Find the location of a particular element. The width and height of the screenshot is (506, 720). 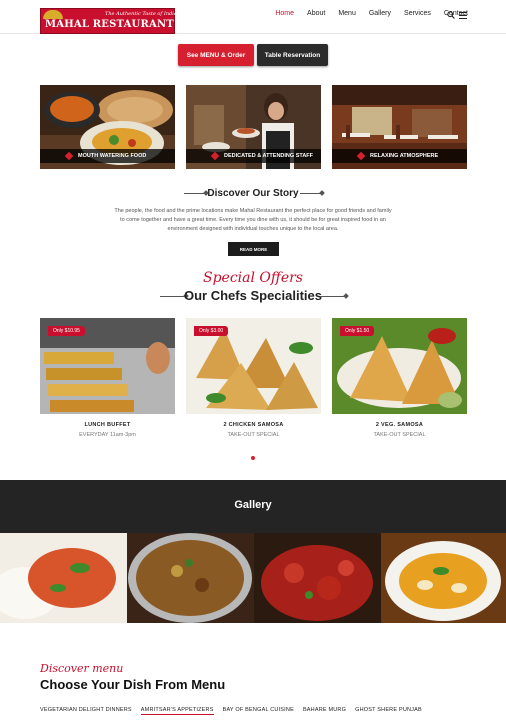

feature-staff-label: DEDICATED & ATTENDING STAFF is located at coordinates (269, 156).